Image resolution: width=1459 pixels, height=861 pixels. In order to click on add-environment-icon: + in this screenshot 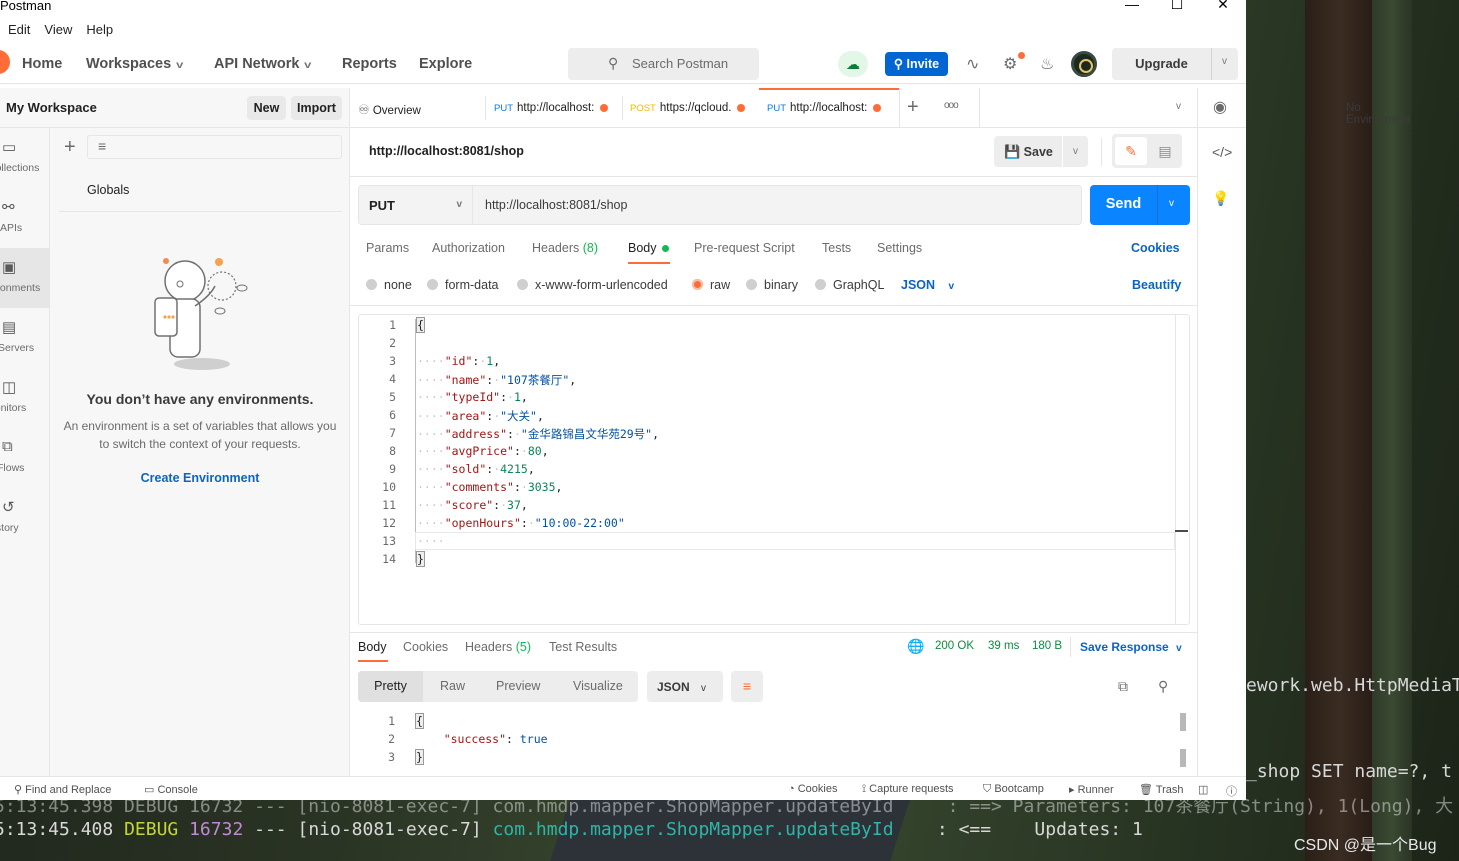, I will do `click(70, 147)`.